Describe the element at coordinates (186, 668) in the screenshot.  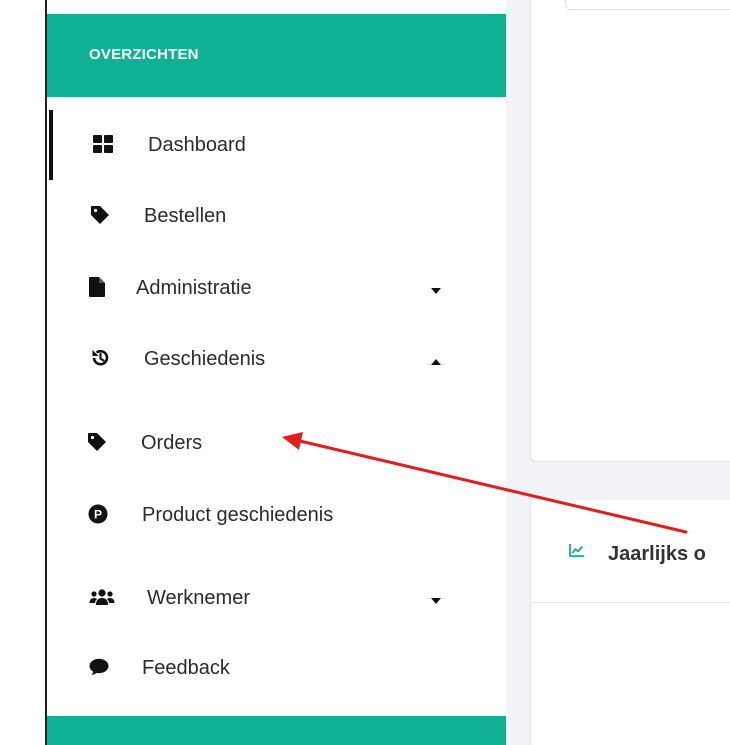
I see `sidebar-item-label: Feedback` at that location.